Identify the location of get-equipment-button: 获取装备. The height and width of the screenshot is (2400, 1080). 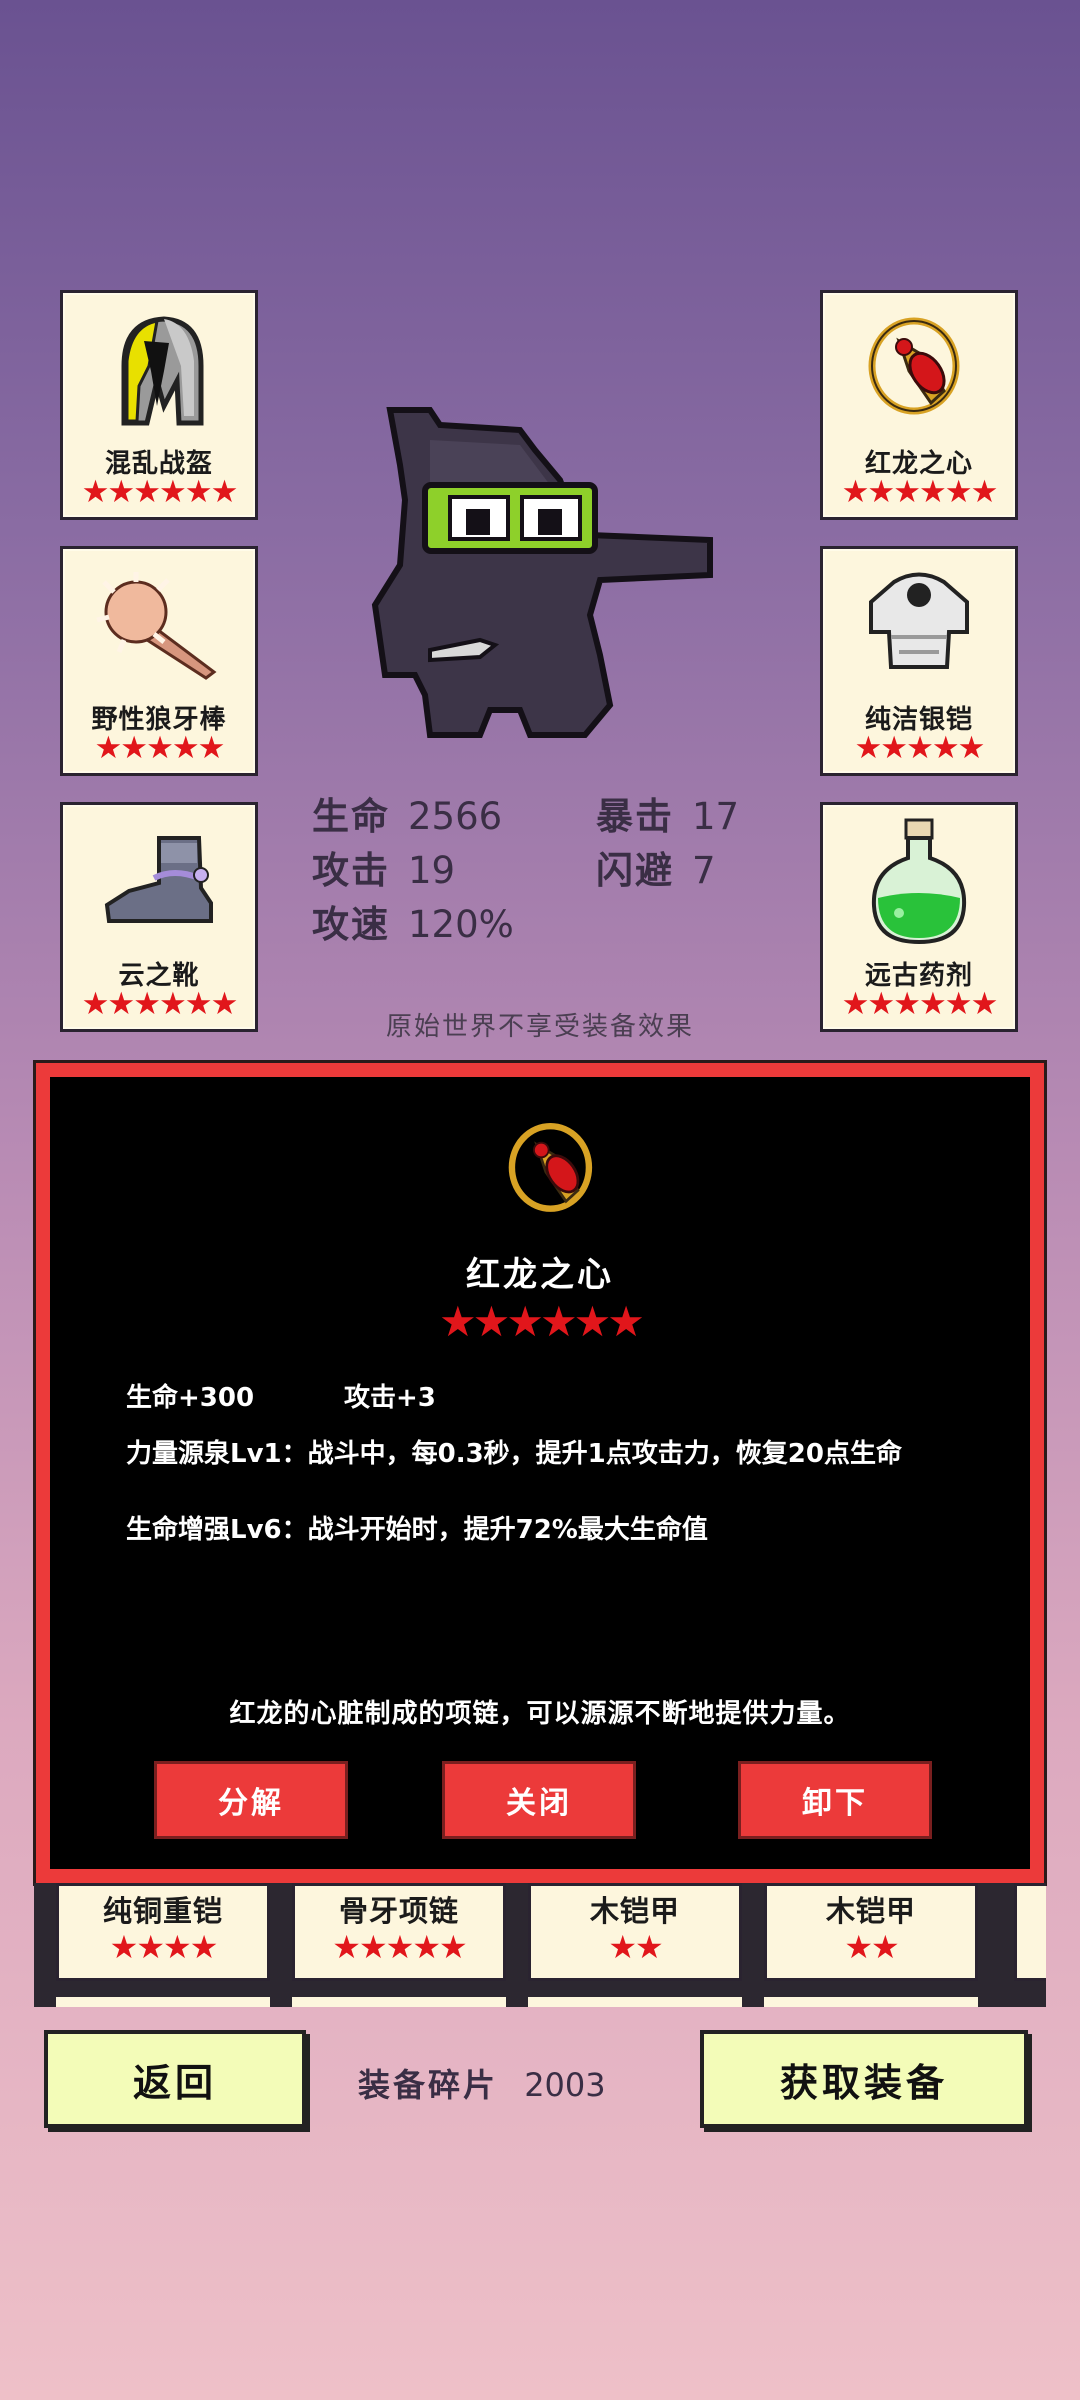
(864, 2079).